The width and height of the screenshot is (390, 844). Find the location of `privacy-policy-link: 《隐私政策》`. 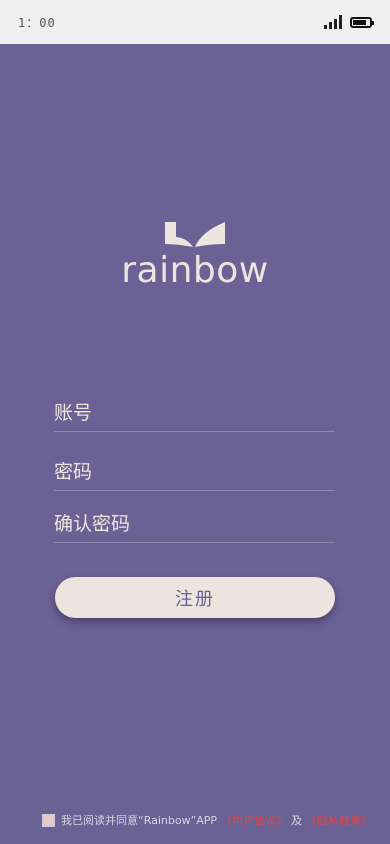

privacy-policy-link: 《隐私政策》 is located at coordinates (339, 820).